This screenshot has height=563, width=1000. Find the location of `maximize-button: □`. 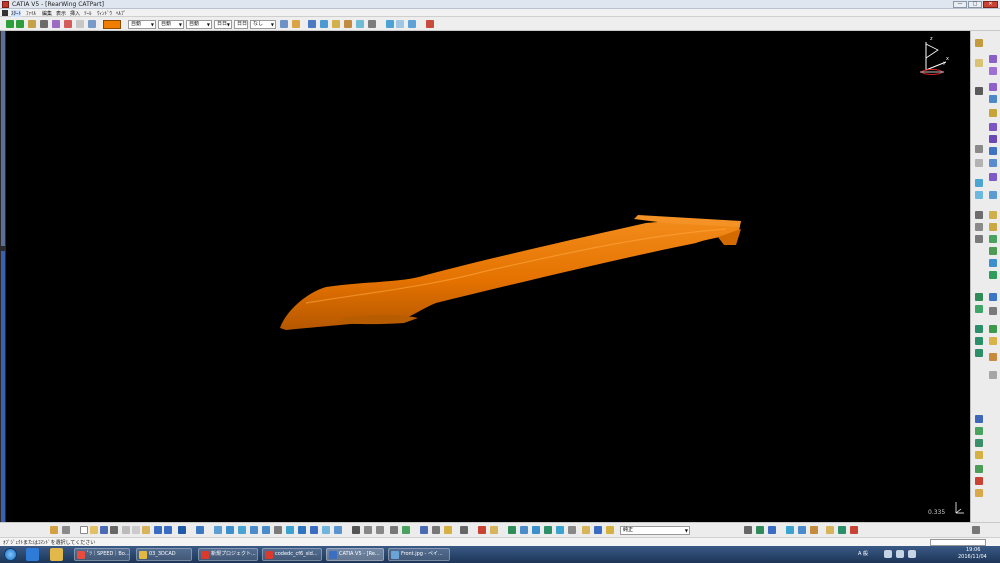

maximize-button: □ is located at coordinates (975, 4).